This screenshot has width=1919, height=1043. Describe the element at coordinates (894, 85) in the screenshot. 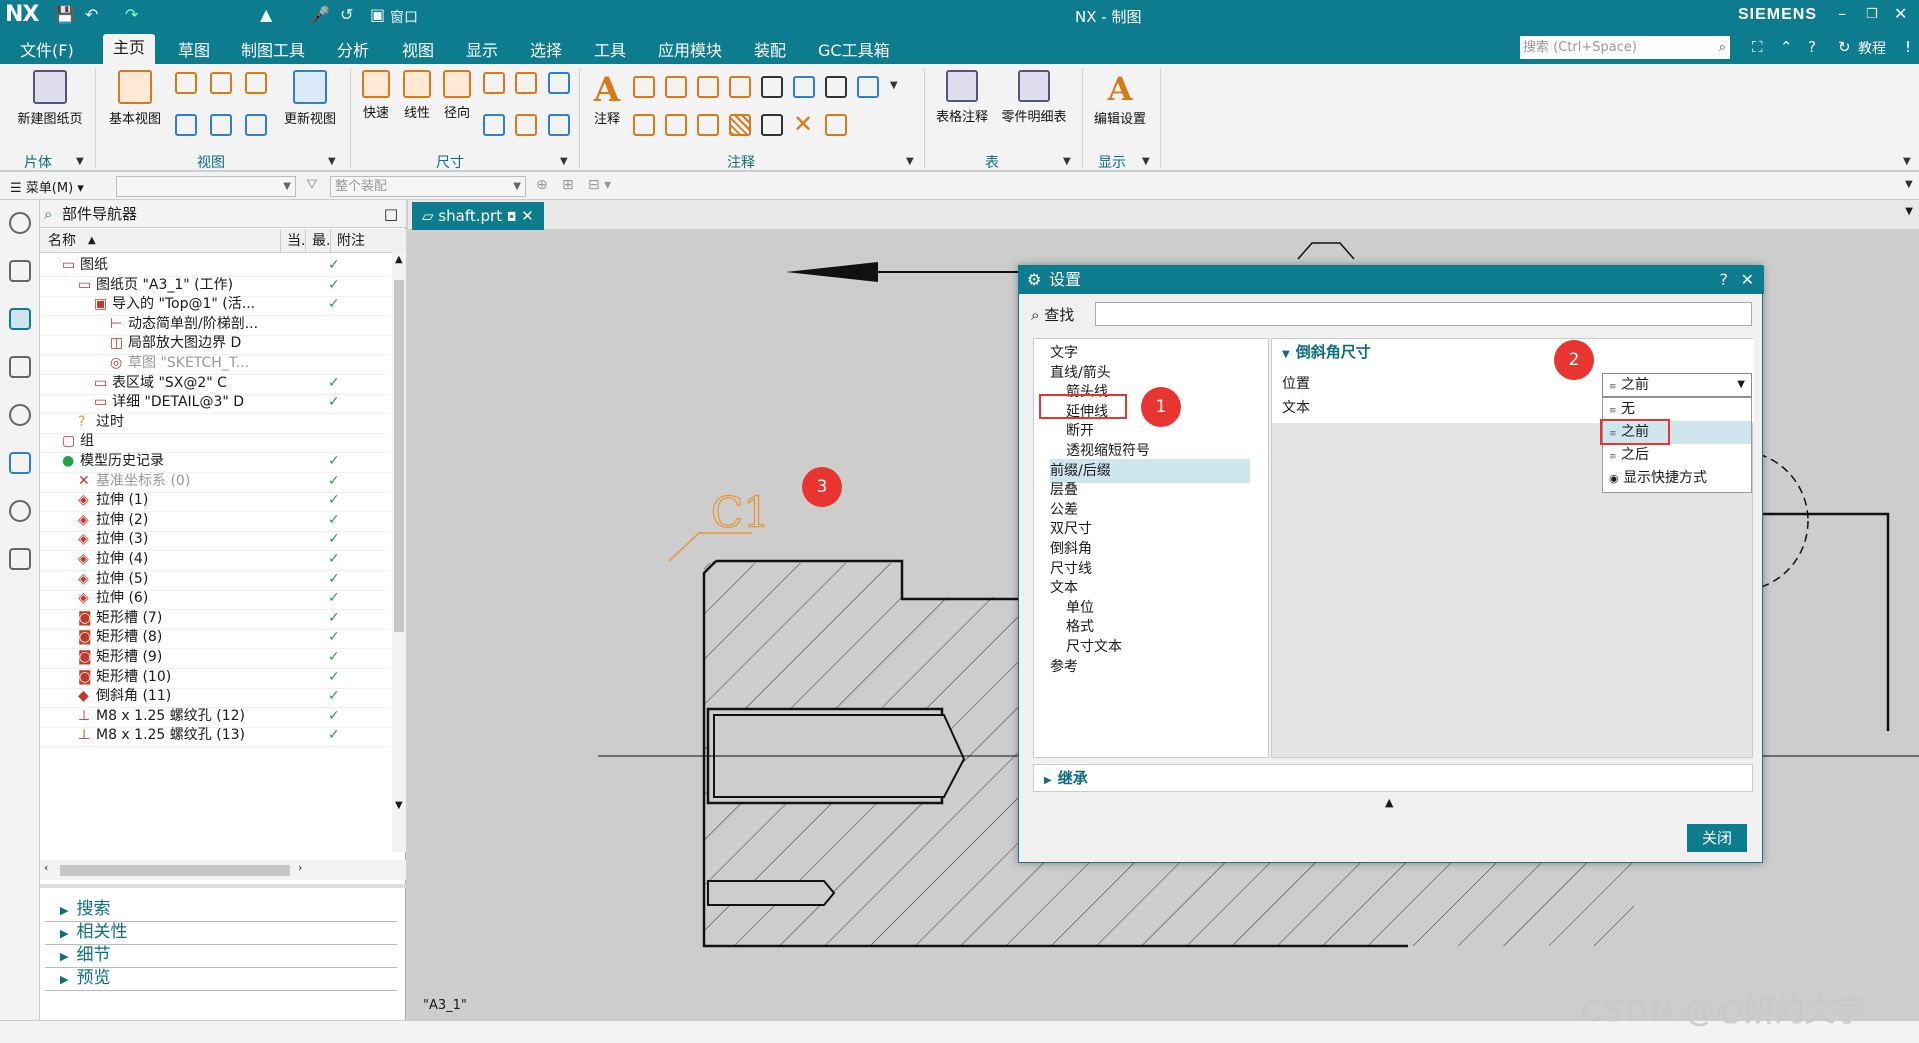

I see `annotation-more-dropdown-icon: ▼` at that location.